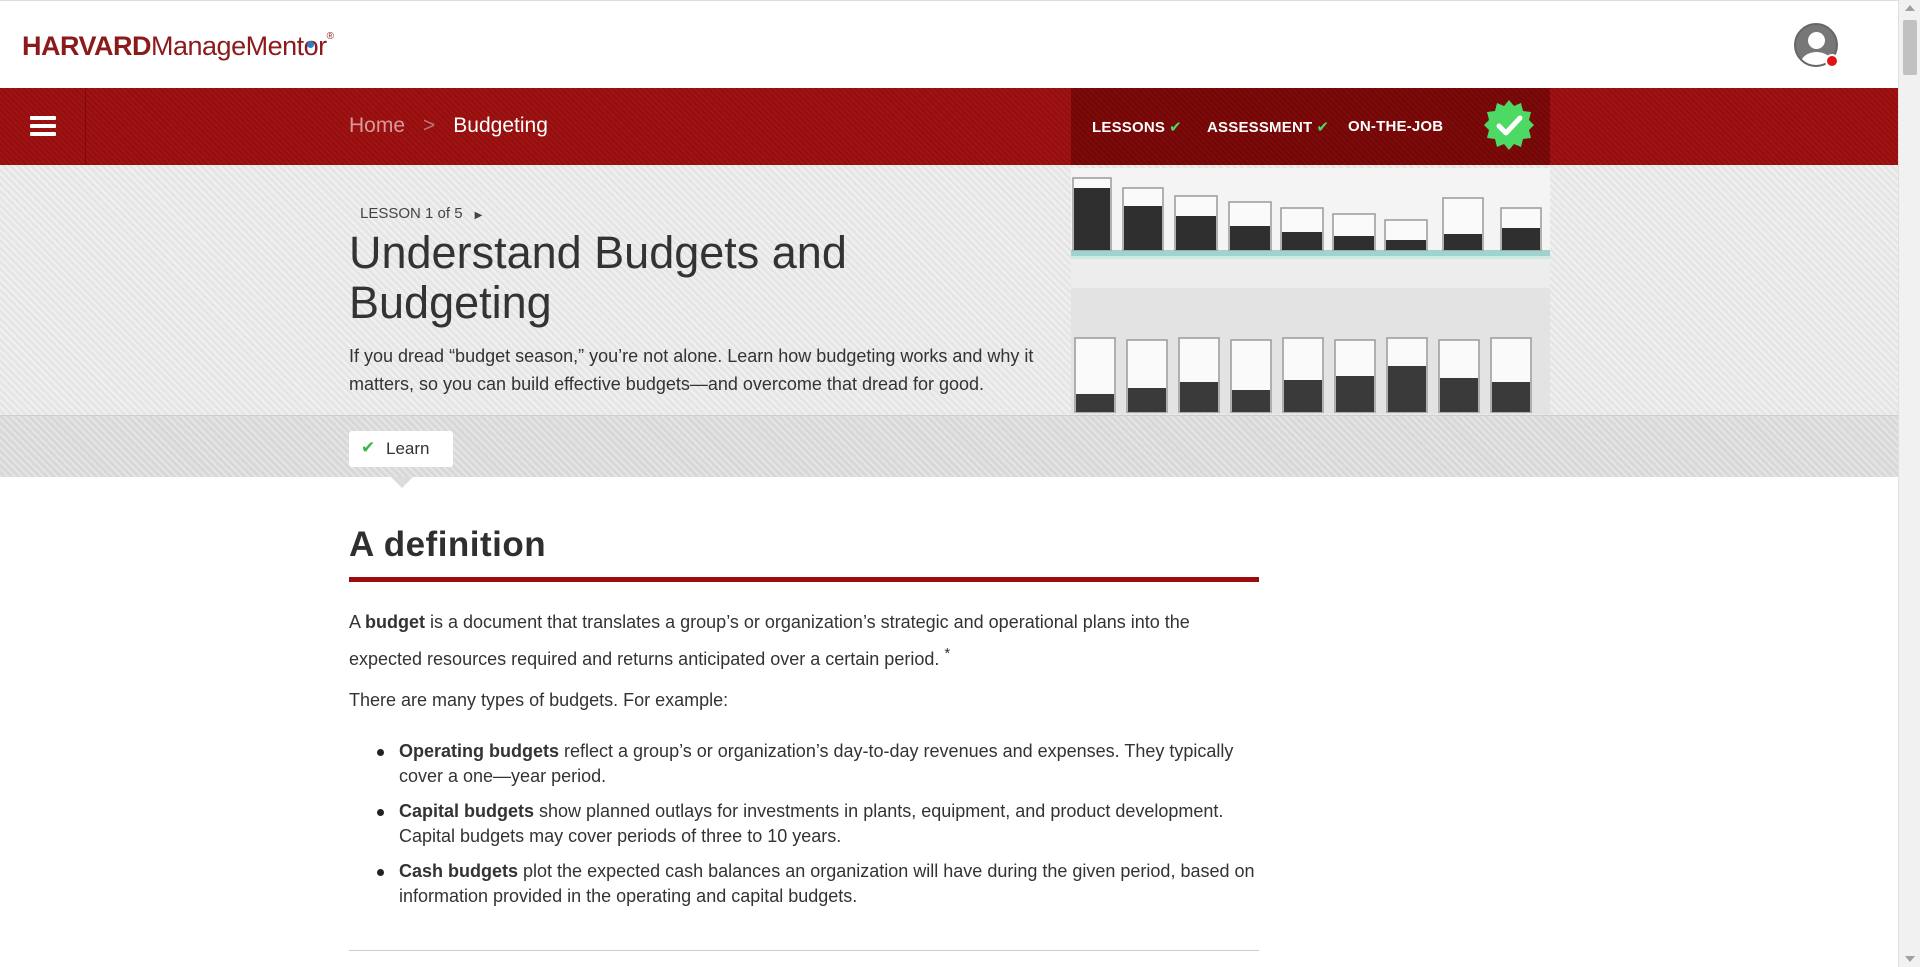 The height and width of the screenshot is (967, 1920). I want to click on active-tab-pointer, so click(402, 482).